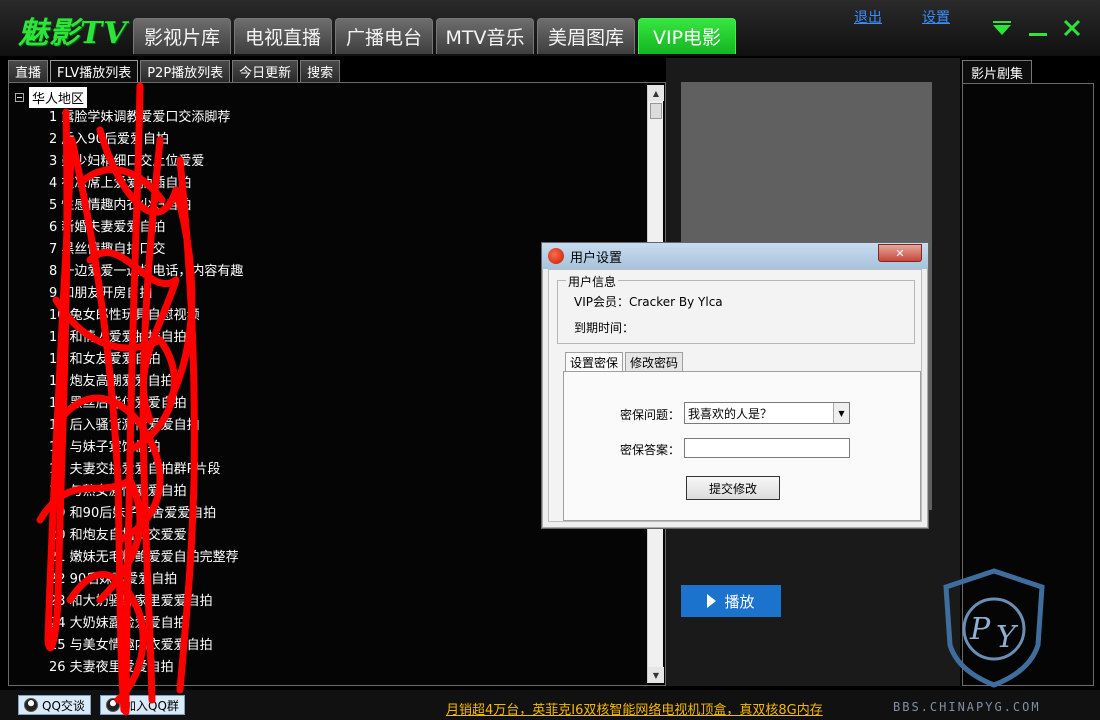 This screenshot has width=1100, height=720. Describe the element at coordinates (656, 675) in the screenshot. I see `scroll-down-icon: ▼` at that location.